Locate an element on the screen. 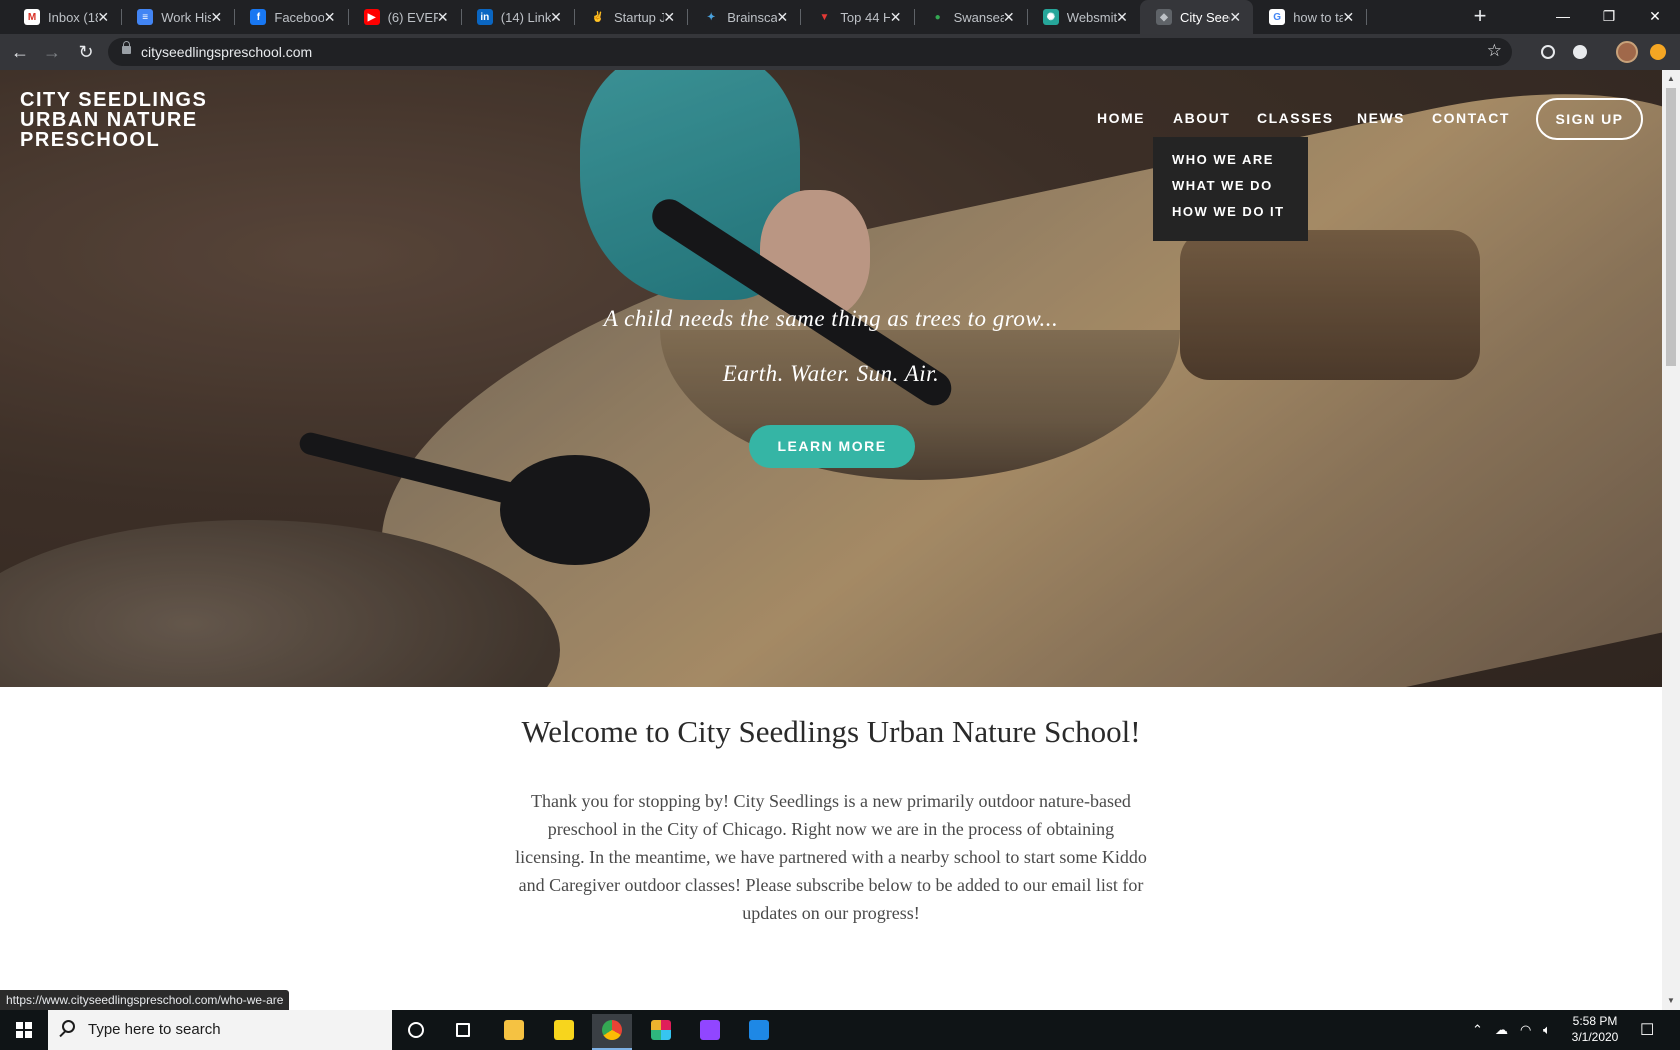 This screenshot has height=1050, width=1680. scroll-down-icon: ▼ is located at coordinates (1671, 1000).